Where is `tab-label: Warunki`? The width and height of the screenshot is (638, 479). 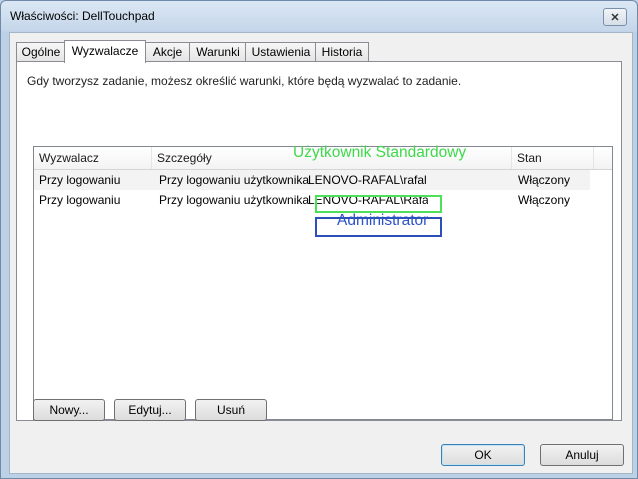
tab-label: Warunki is located at coordinates (218, 52).